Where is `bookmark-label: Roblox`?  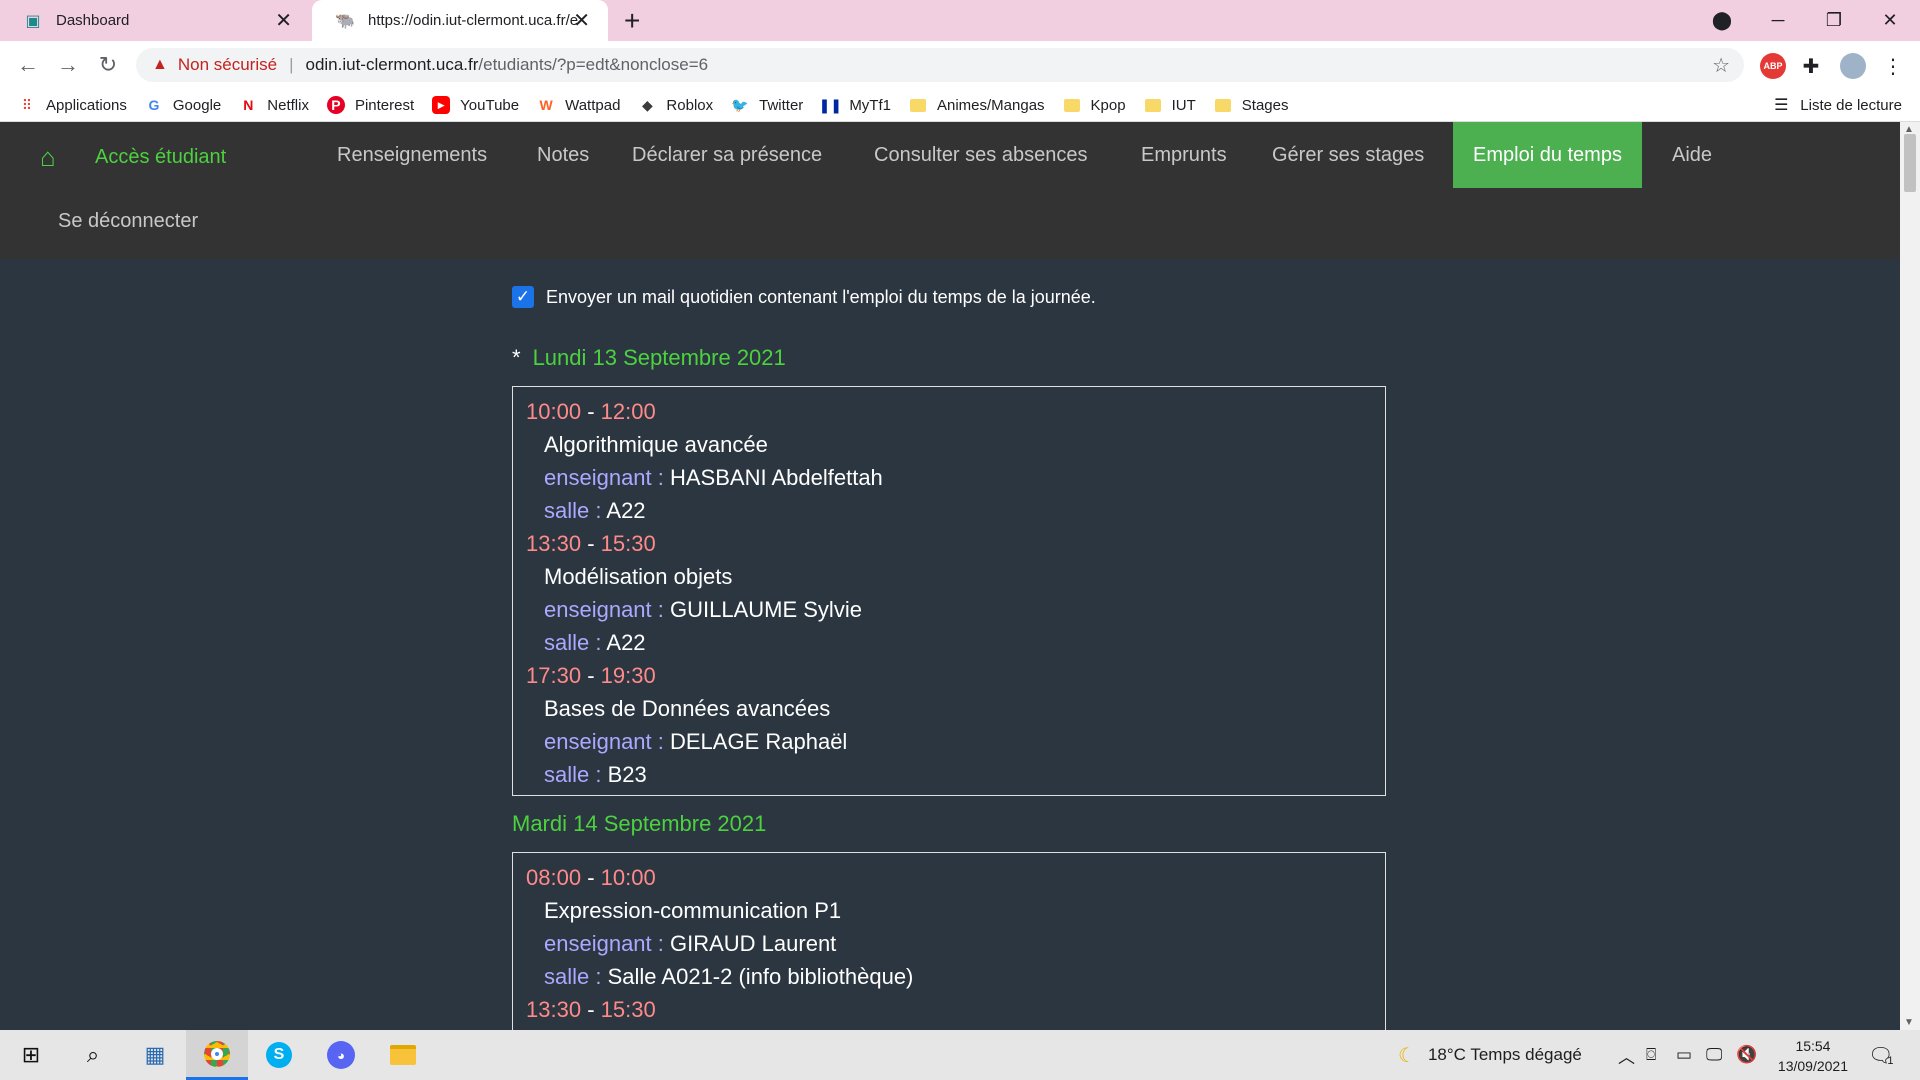
bookmark-label: Roblox is located at coordinates (690, 105).